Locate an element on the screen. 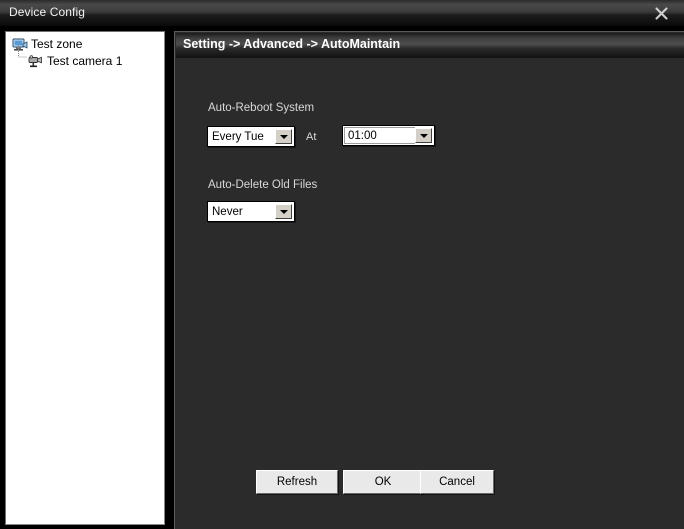  auto-delete-dropdown: Never is located at coordinates (251, 211).